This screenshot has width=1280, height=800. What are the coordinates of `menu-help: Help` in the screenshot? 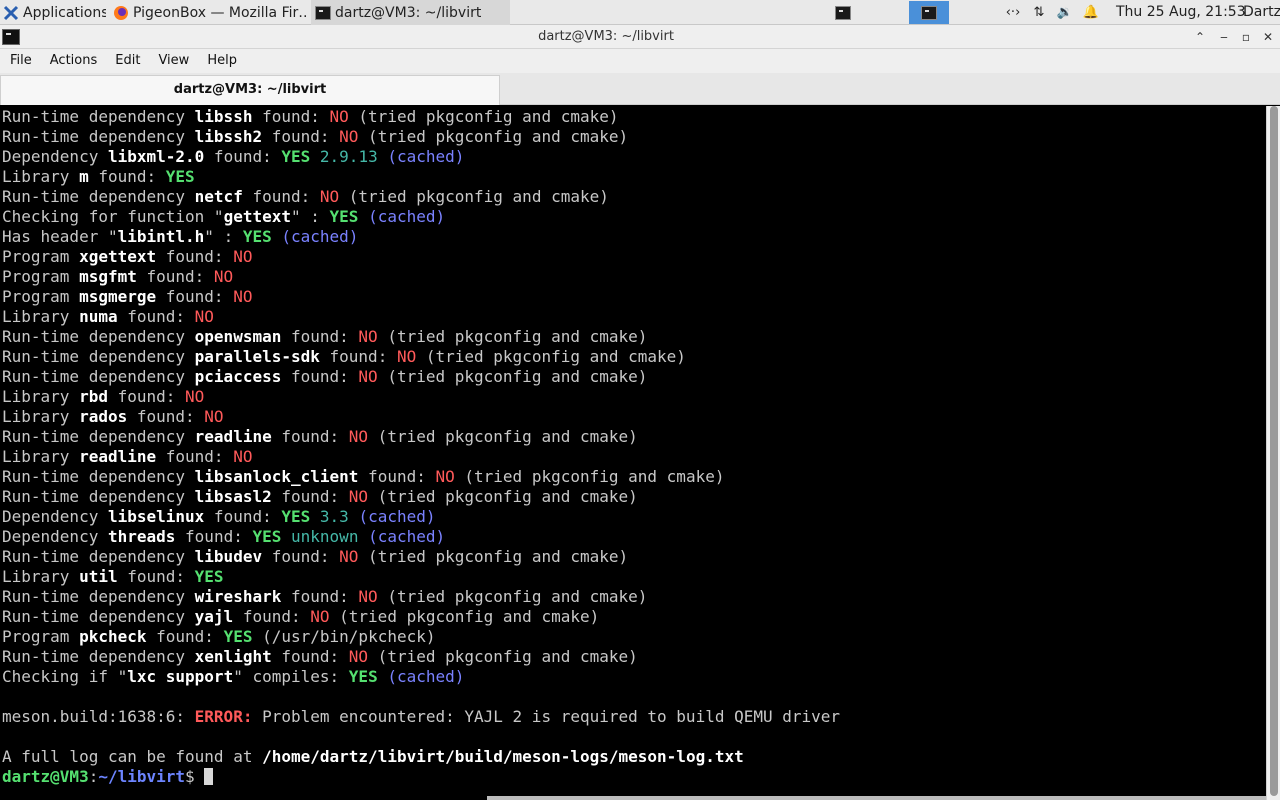 It's located at (221, 61).